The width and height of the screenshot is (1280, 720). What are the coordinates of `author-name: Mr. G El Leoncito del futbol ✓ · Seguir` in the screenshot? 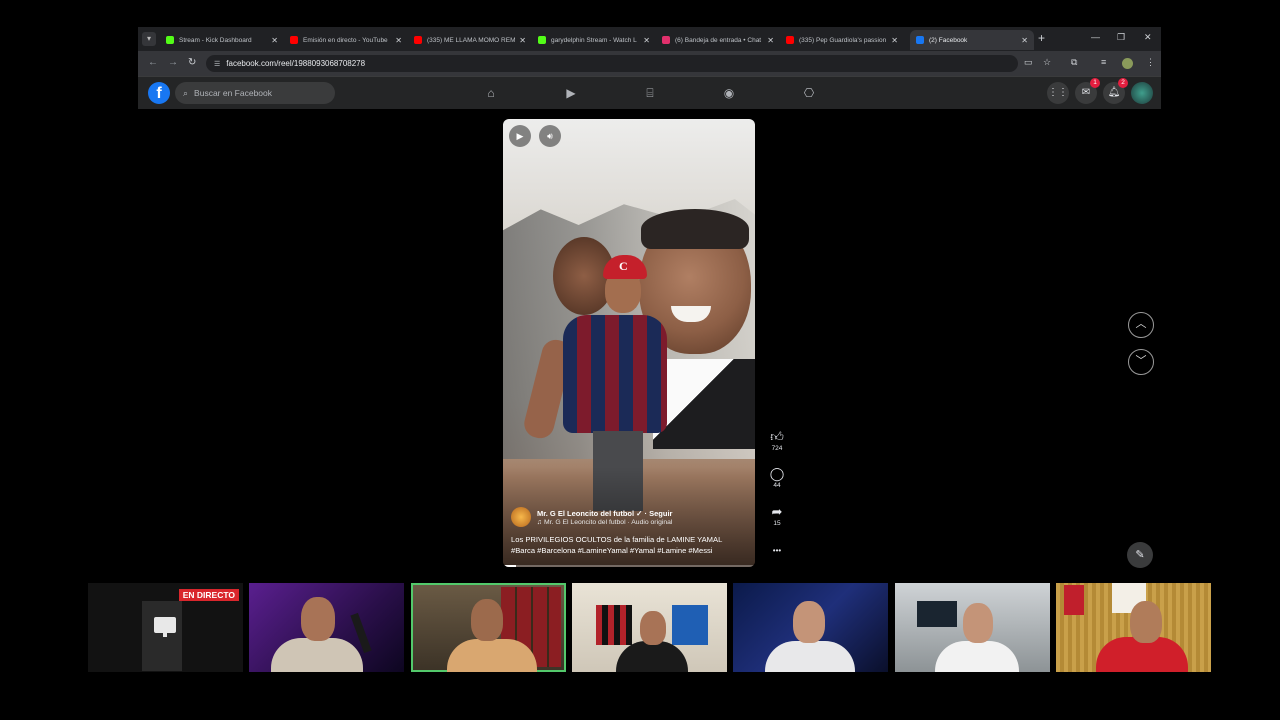 It's located at (604, 513).